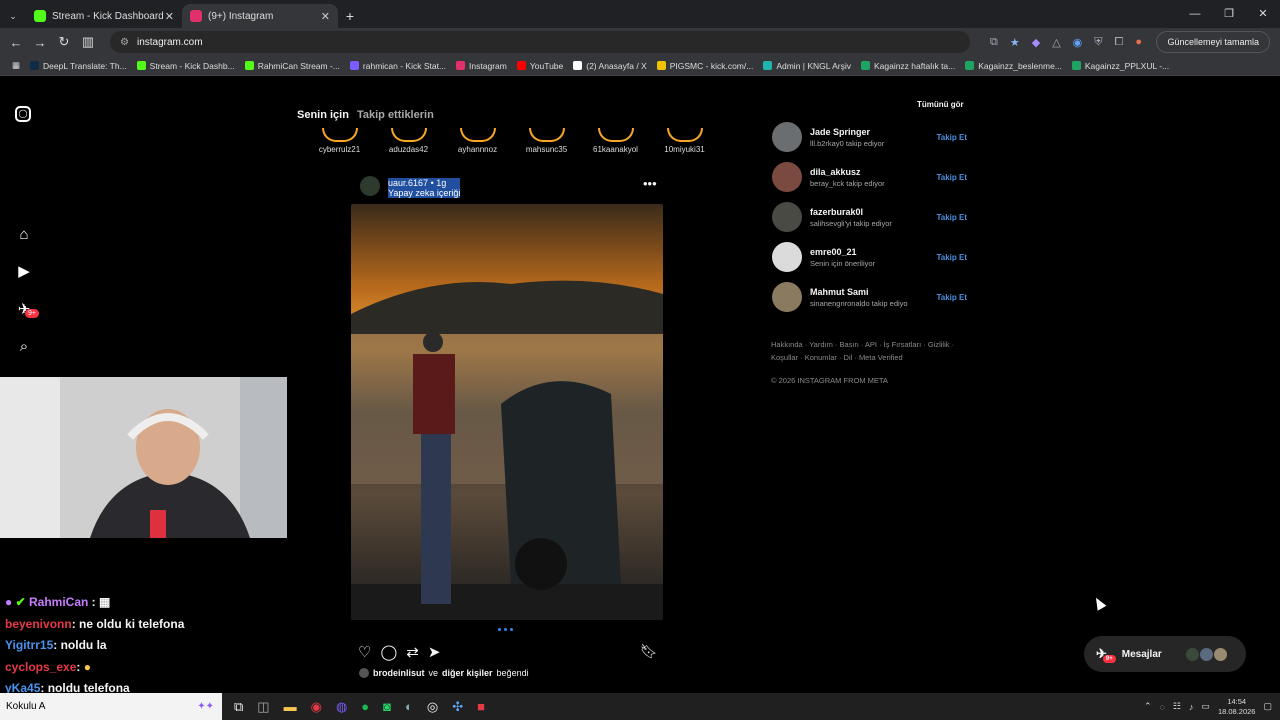 Image resolution: width=1280 pixels, height=720 pixels. Describe the element at coordinates (1119, 42) in the screenshot. I see `puzzle-icon: ⧠` at that location.